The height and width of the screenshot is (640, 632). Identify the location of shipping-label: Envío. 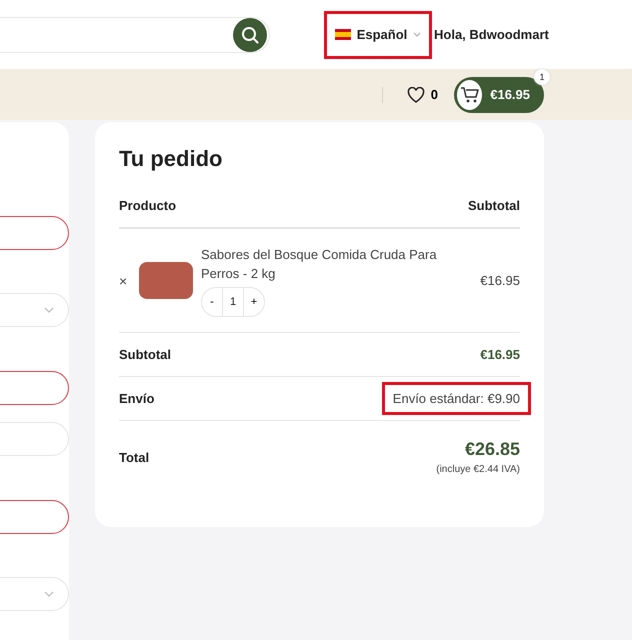
(136, 398).